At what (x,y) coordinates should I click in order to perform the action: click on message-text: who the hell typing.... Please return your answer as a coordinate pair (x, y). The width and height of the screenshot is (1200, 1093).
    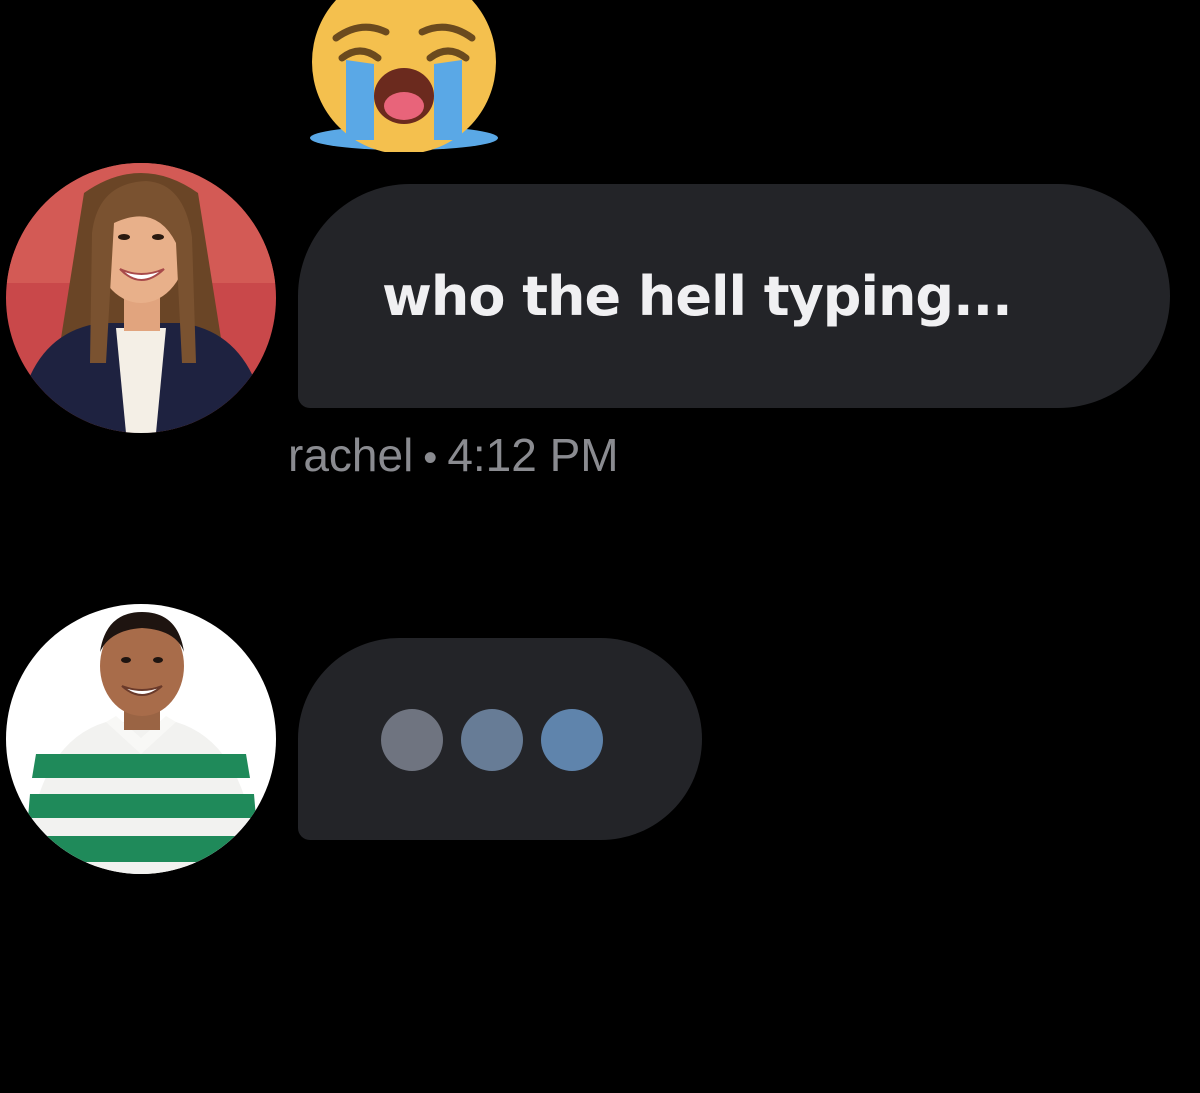
    Looking at the image, I should click on (697, 296).